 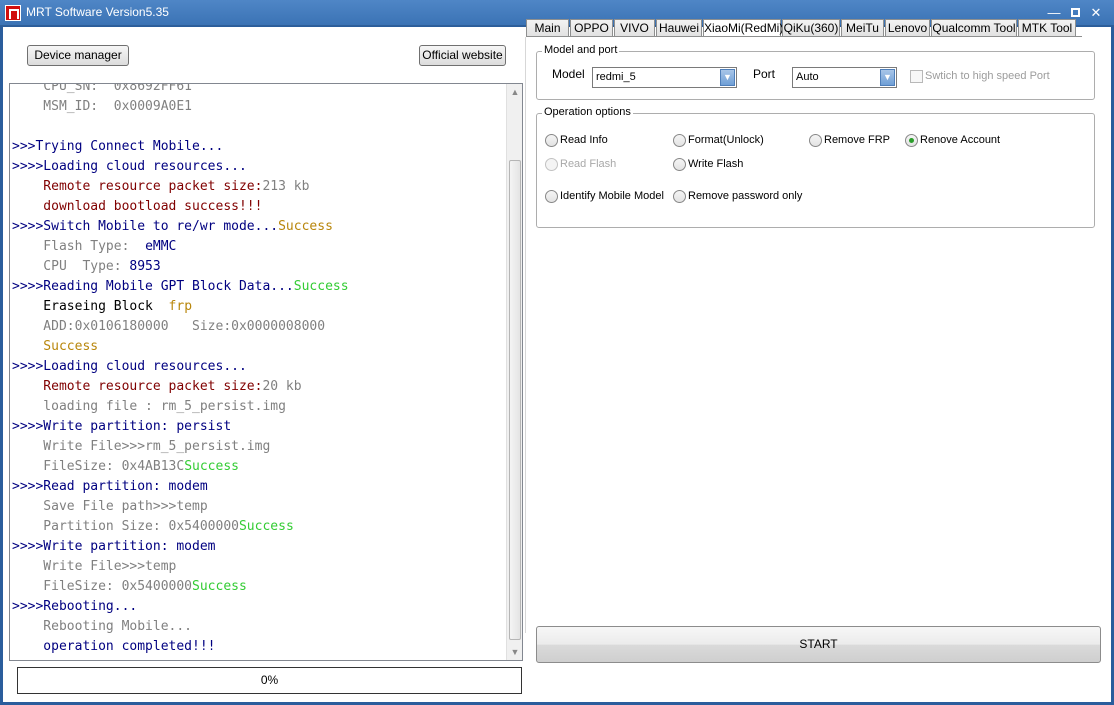 I want to click on window-title: MRT Software Version5.35, so click(x=97, y=12).